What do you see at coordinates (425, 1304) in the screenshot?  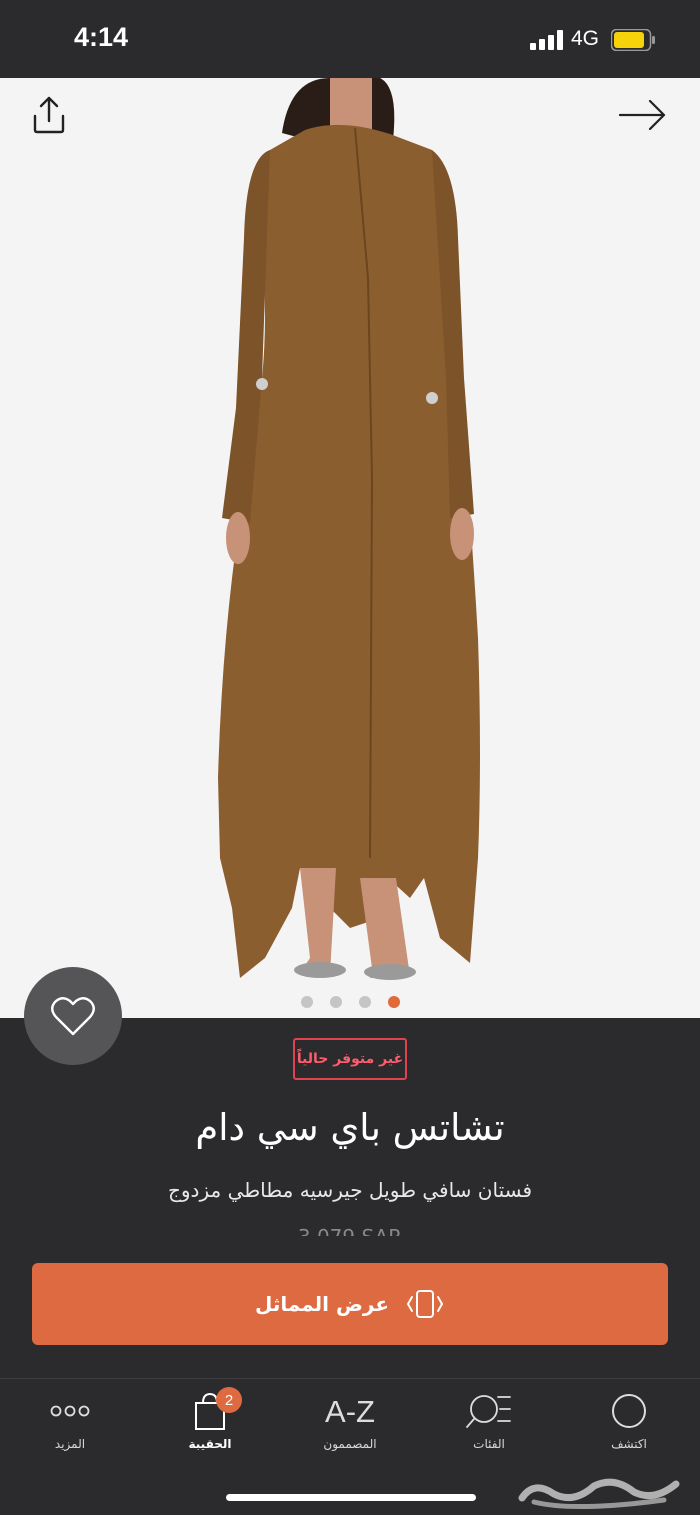 I see `phone-vibrate-icon` at bounding box center [425, 1304].